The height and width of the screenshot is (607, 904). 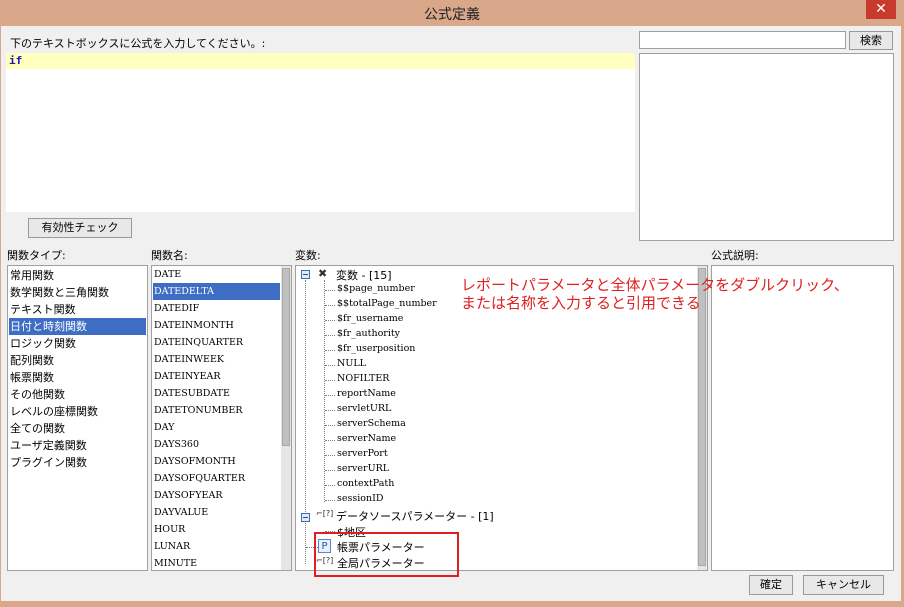 I want to click on func-name-item: HOUR, so click(x=216, y=529).